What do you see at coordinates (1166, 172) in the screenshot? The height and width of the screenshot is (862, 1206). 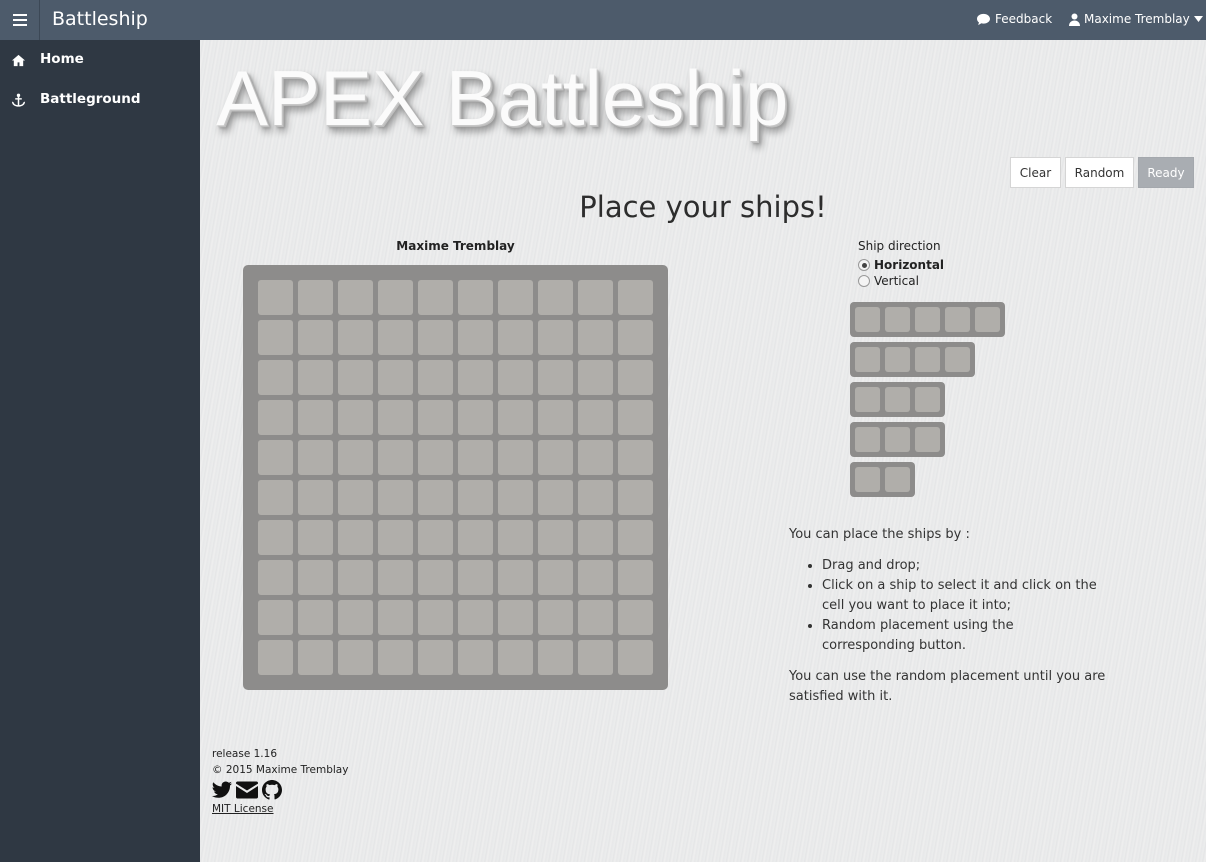 I see `ready-button: Ready` at bounding box center [1166, 172].